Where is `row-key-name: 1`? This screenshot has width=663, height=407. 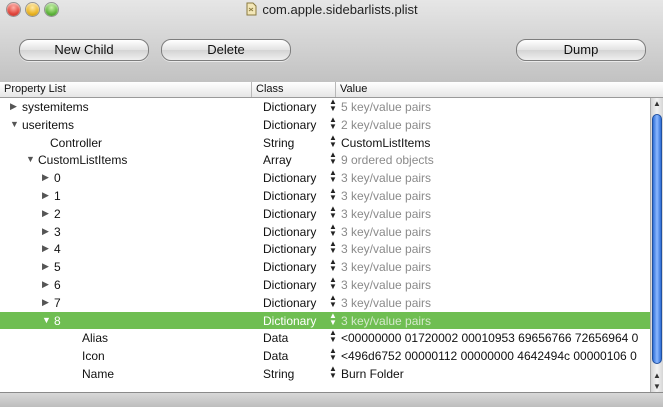
row-key-name: 1 is located at coordinates (57, 196).